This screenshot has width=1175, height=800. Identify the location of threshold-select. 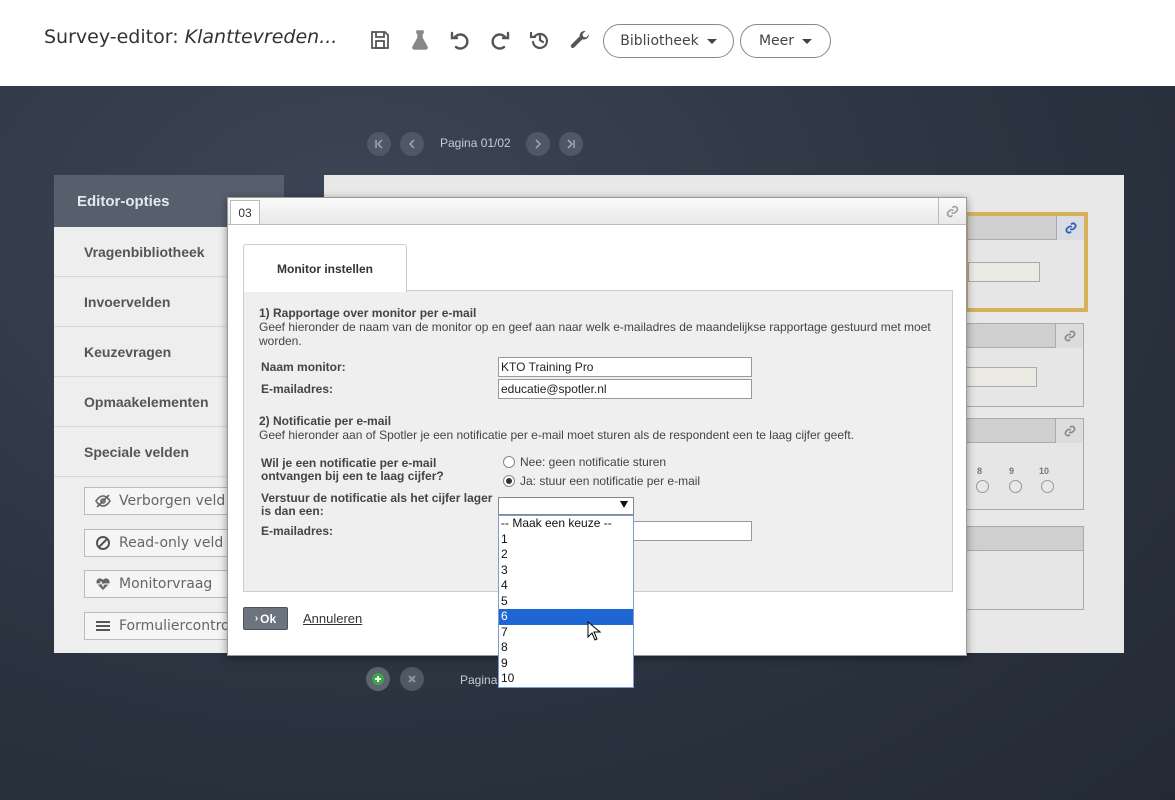
(566, 506).